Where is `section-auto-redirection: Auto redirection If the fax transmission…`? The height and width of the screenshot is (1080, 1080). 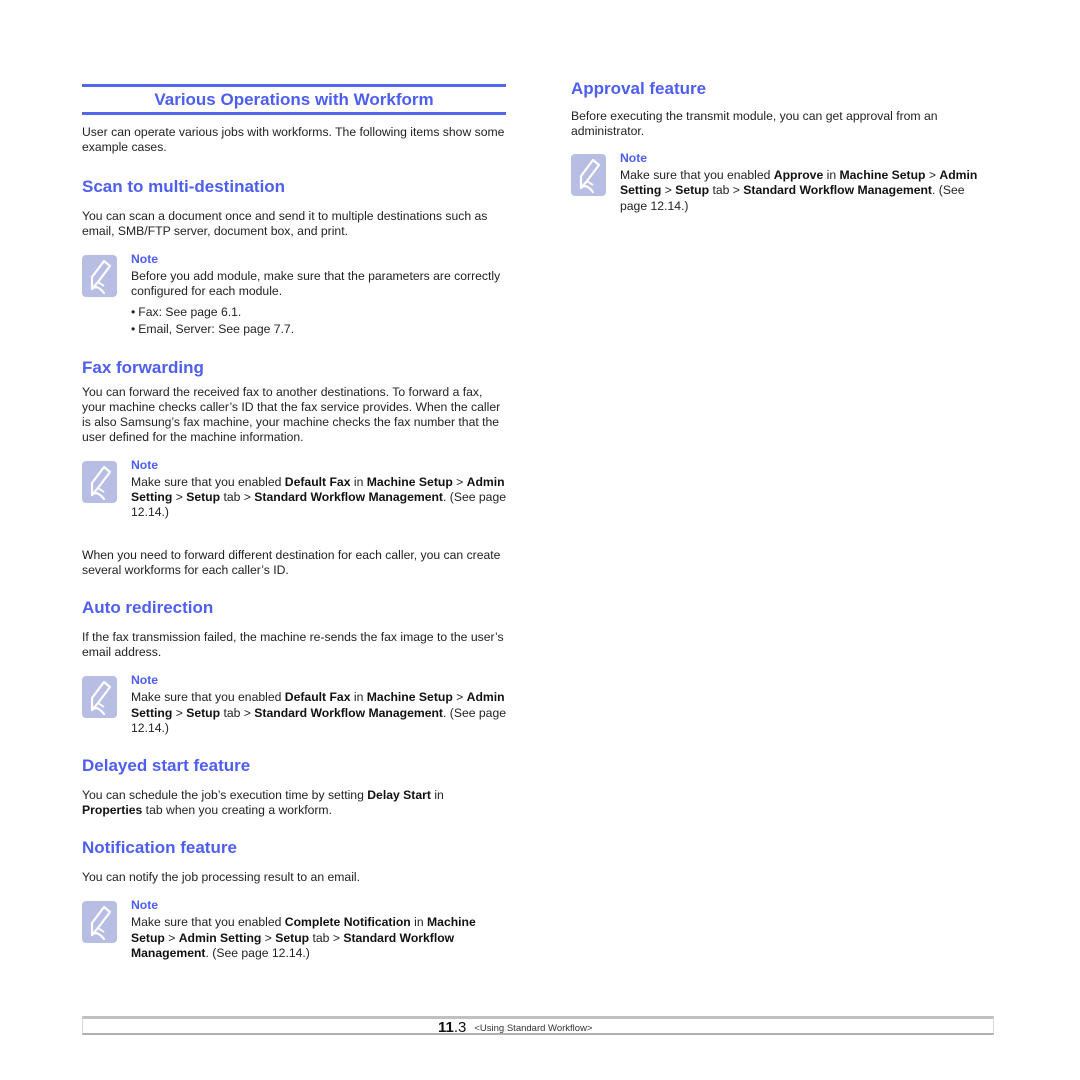 section-auto-redirection: Auto redirection If the fax transmission… is located at coordinates (294, 667).